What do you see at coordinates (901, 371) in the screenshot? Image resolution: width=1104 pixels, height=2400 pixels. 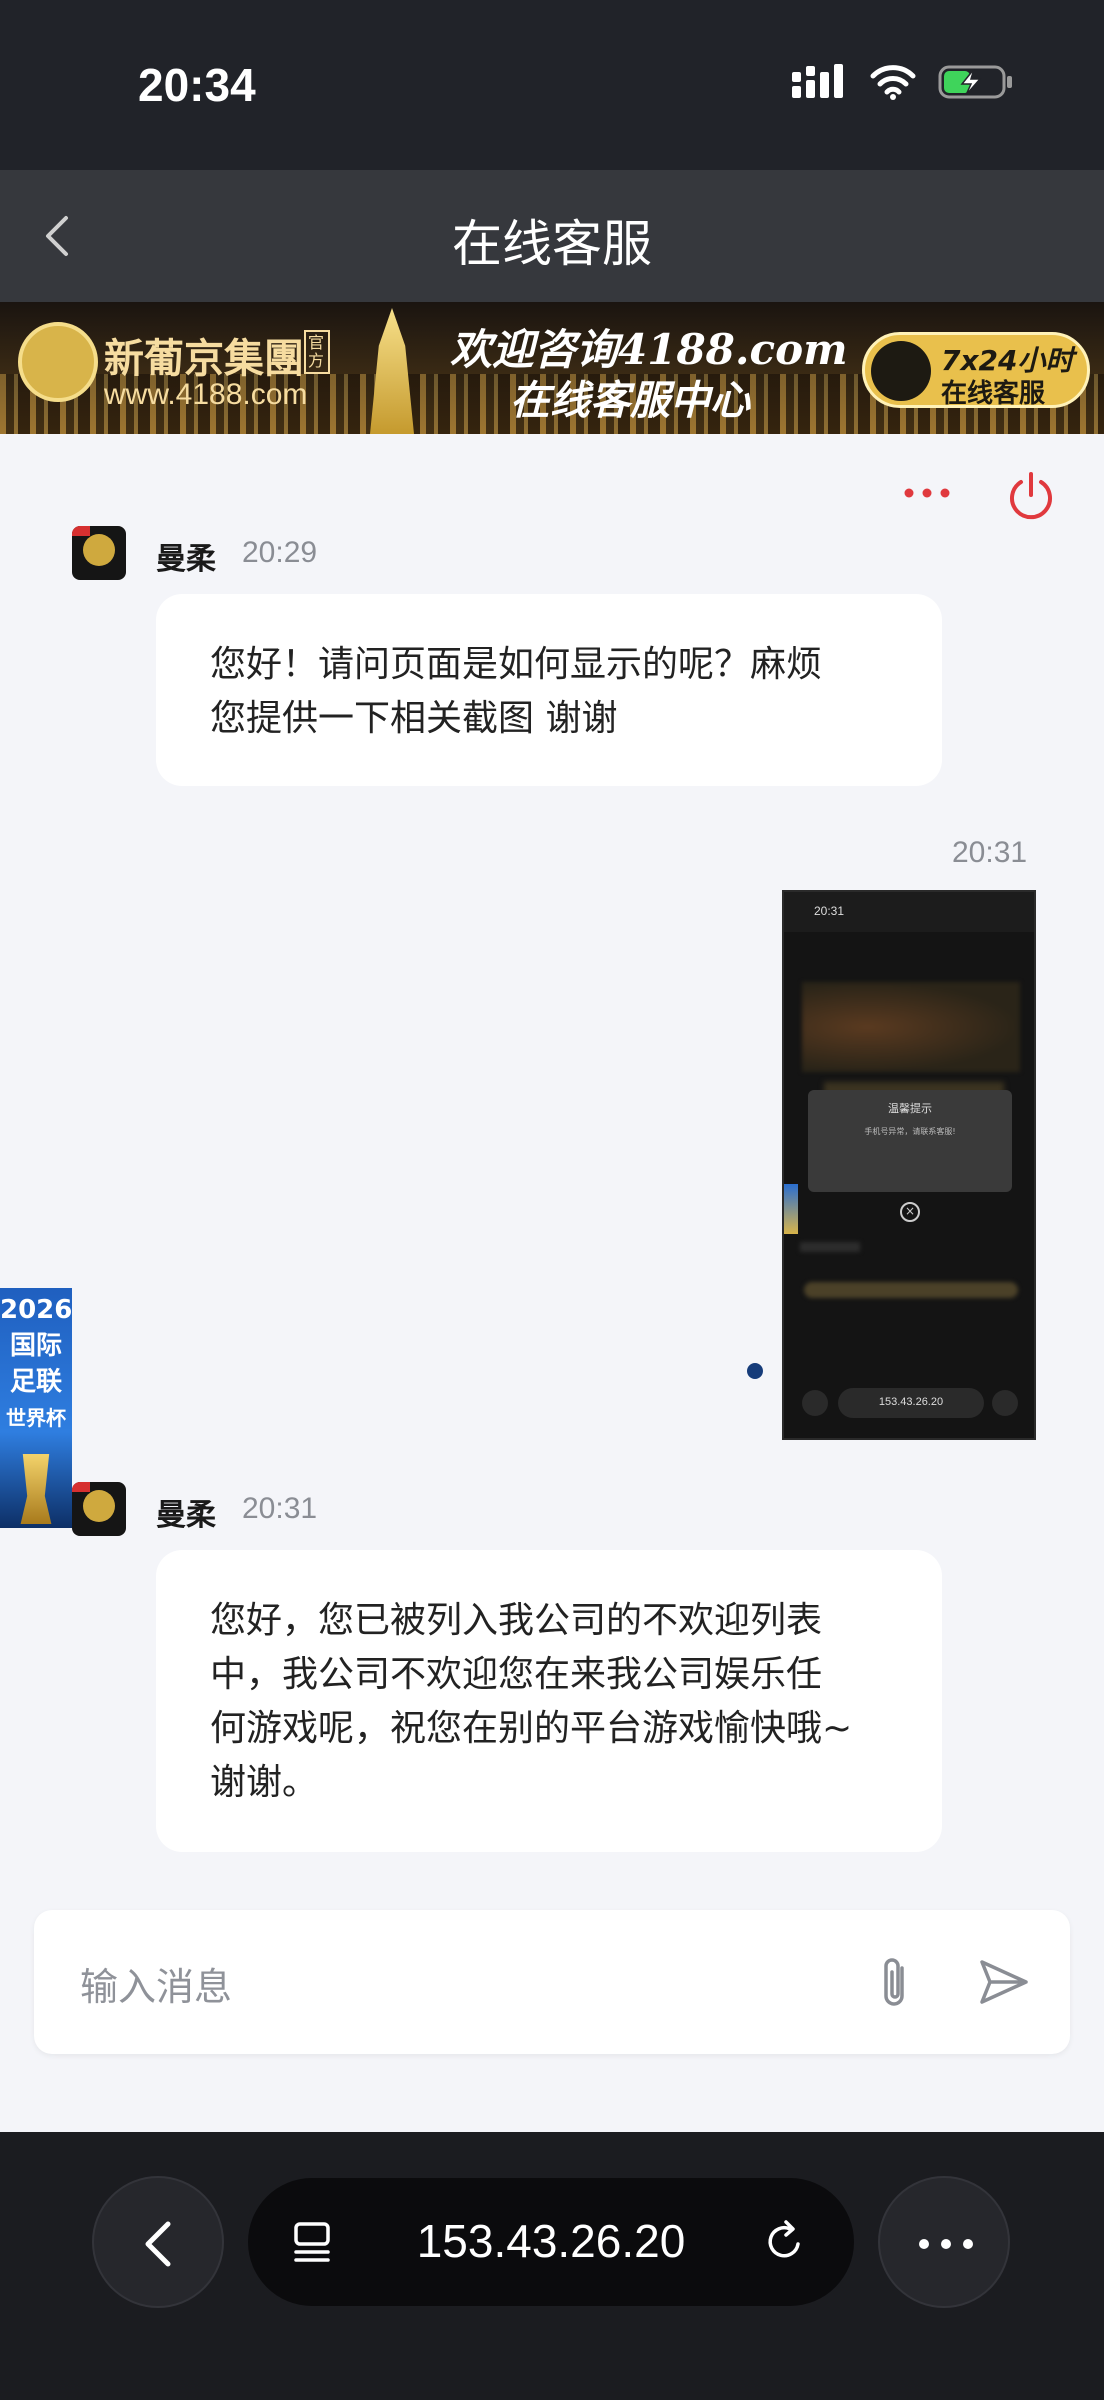 I see `headset-icon` at bounding box center [901, 371].